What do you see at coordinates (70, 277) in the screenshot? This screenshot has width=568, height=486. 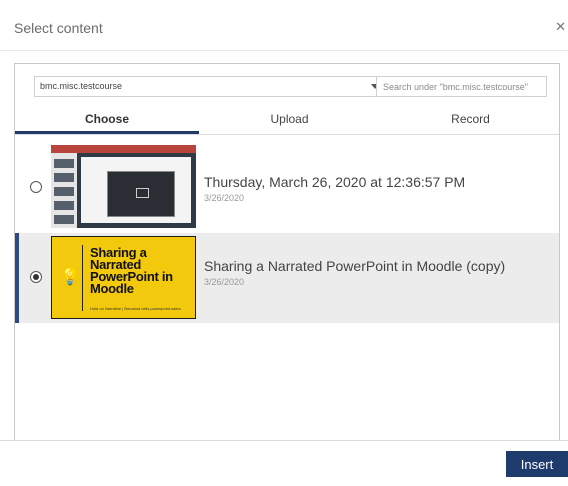 I see `lightbulb-icon: 💡` at bounding box center [70, 277].